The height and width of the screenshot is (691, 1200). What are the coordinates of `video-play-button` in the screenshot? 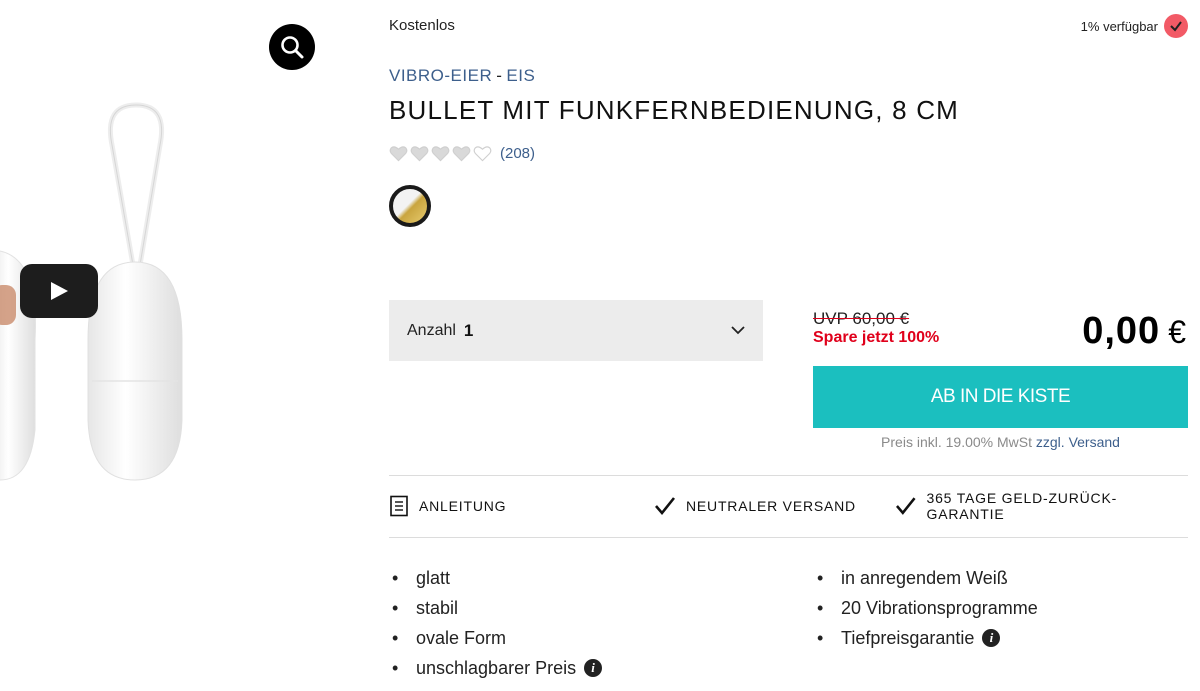 It's located at (59, 291).